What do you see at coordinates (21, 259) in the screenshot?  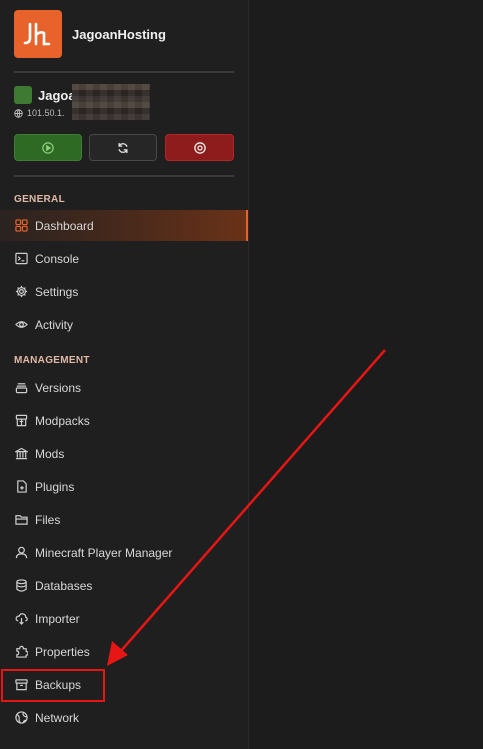 I see `terminal-icon` at bounding box center [21, 259].